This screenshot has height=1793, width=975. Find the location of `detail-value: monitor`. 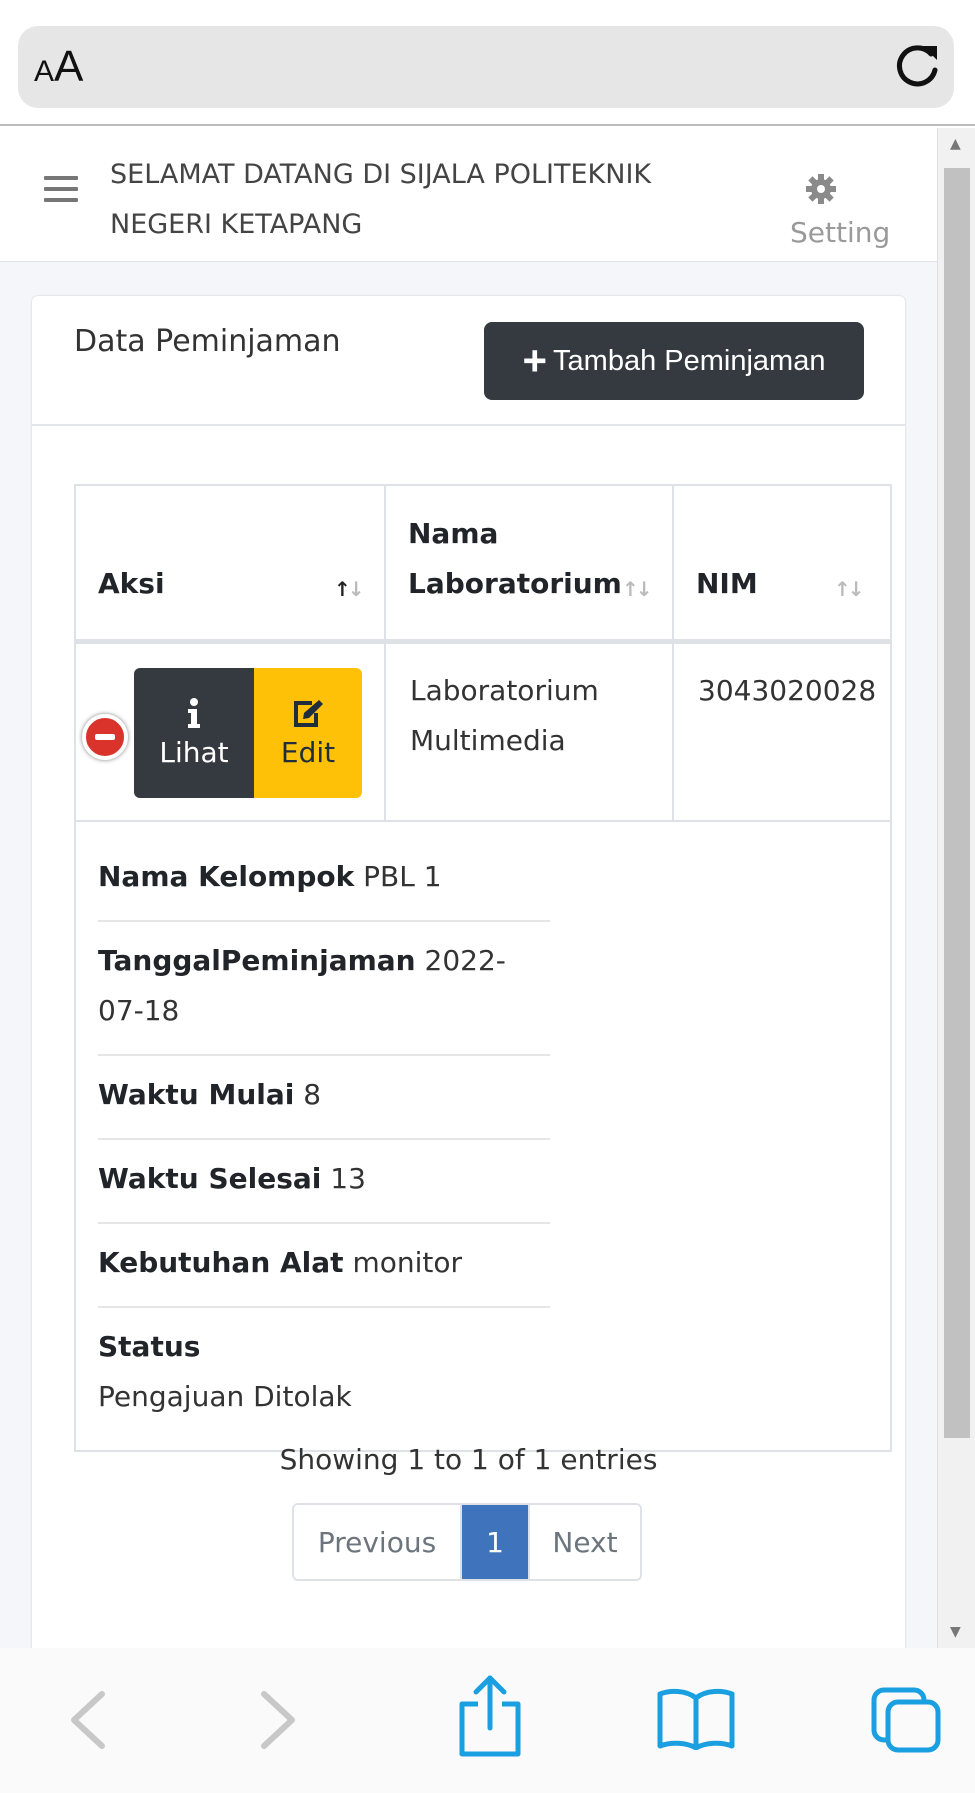

detail-value: monitor is located at coordinates (407, 1262).